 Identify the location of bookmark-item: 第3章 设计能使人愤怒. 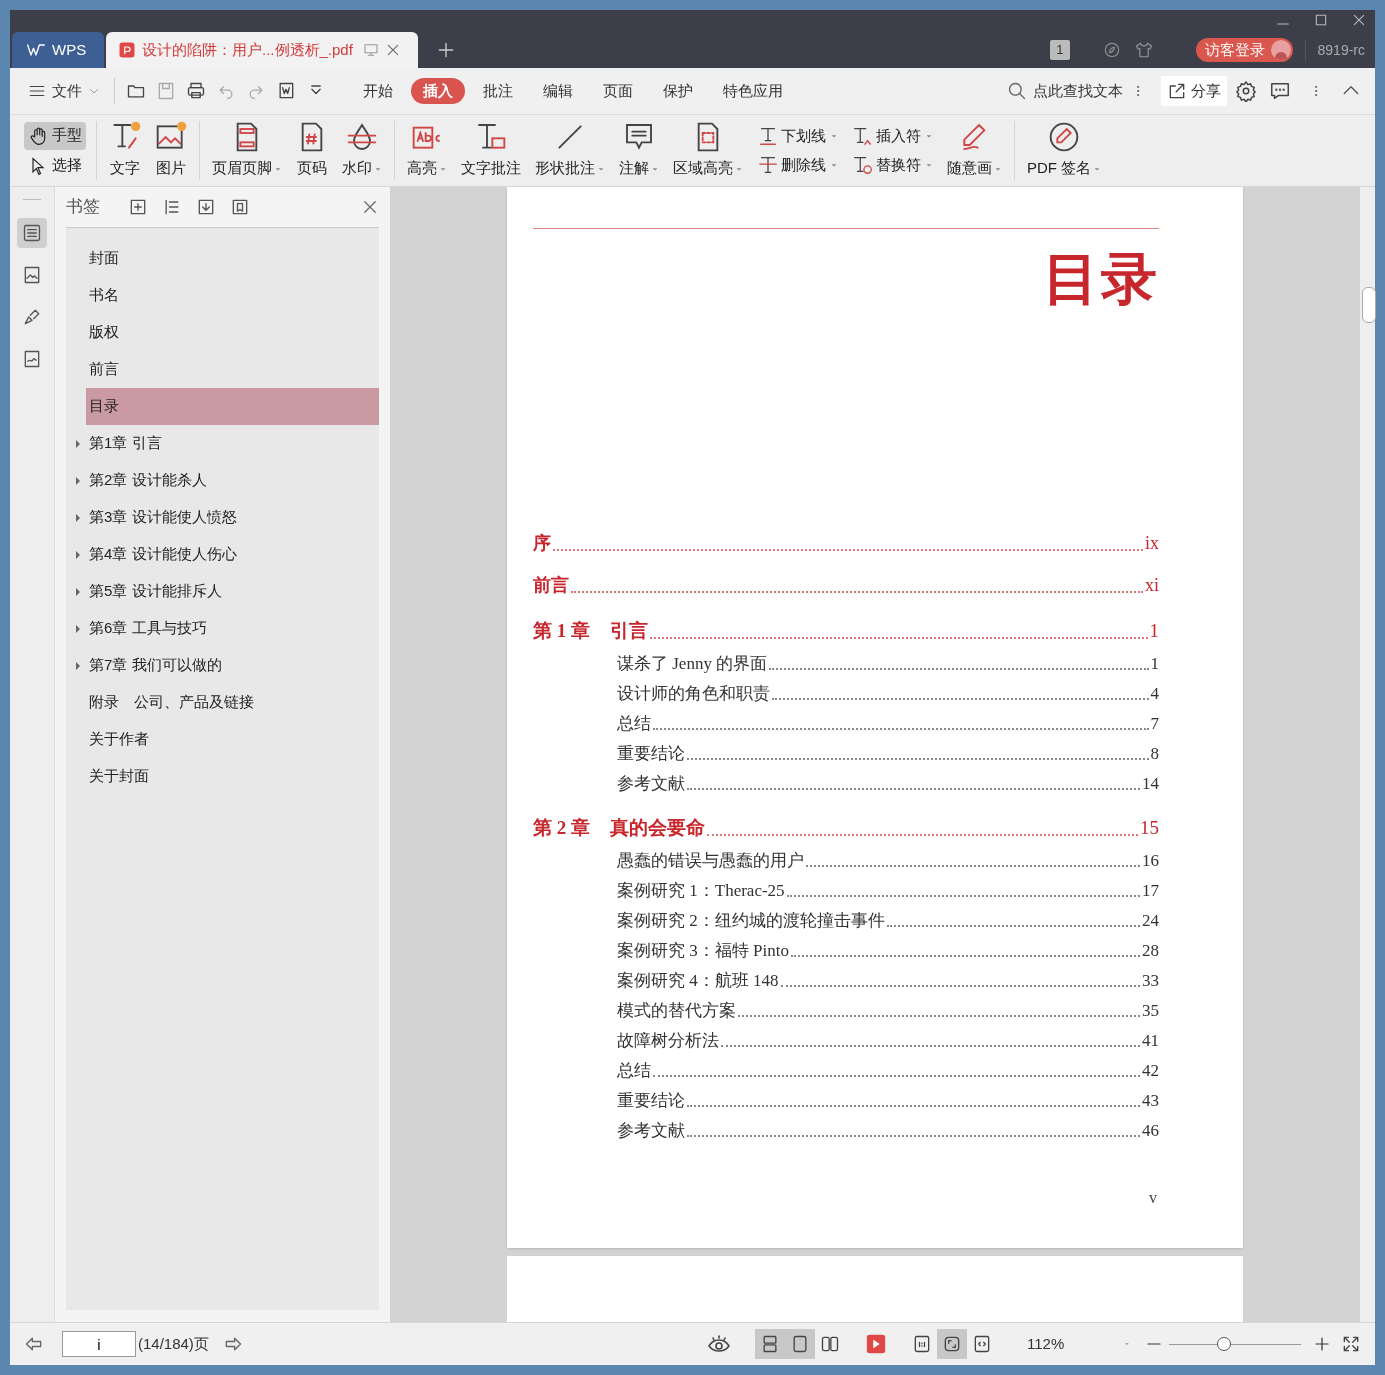
(232, 517).